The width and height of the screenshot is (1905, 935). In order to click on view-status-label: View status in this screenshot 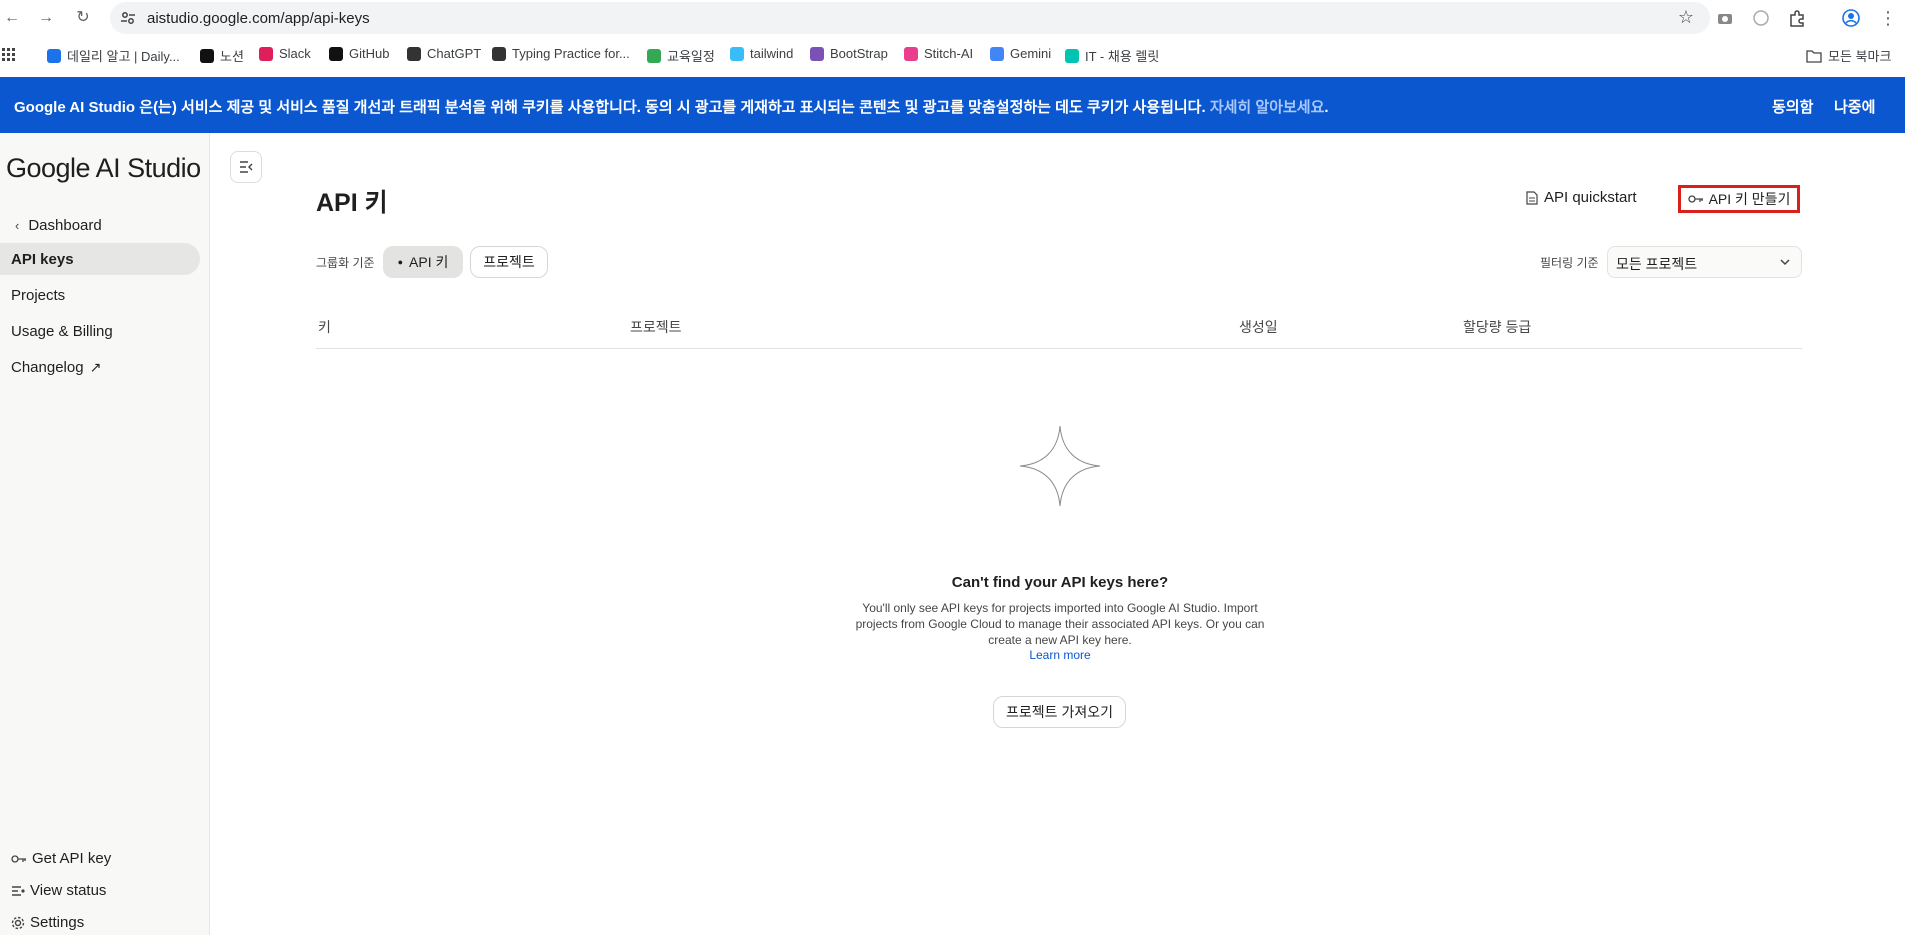, I will do `click(68, 890)`.